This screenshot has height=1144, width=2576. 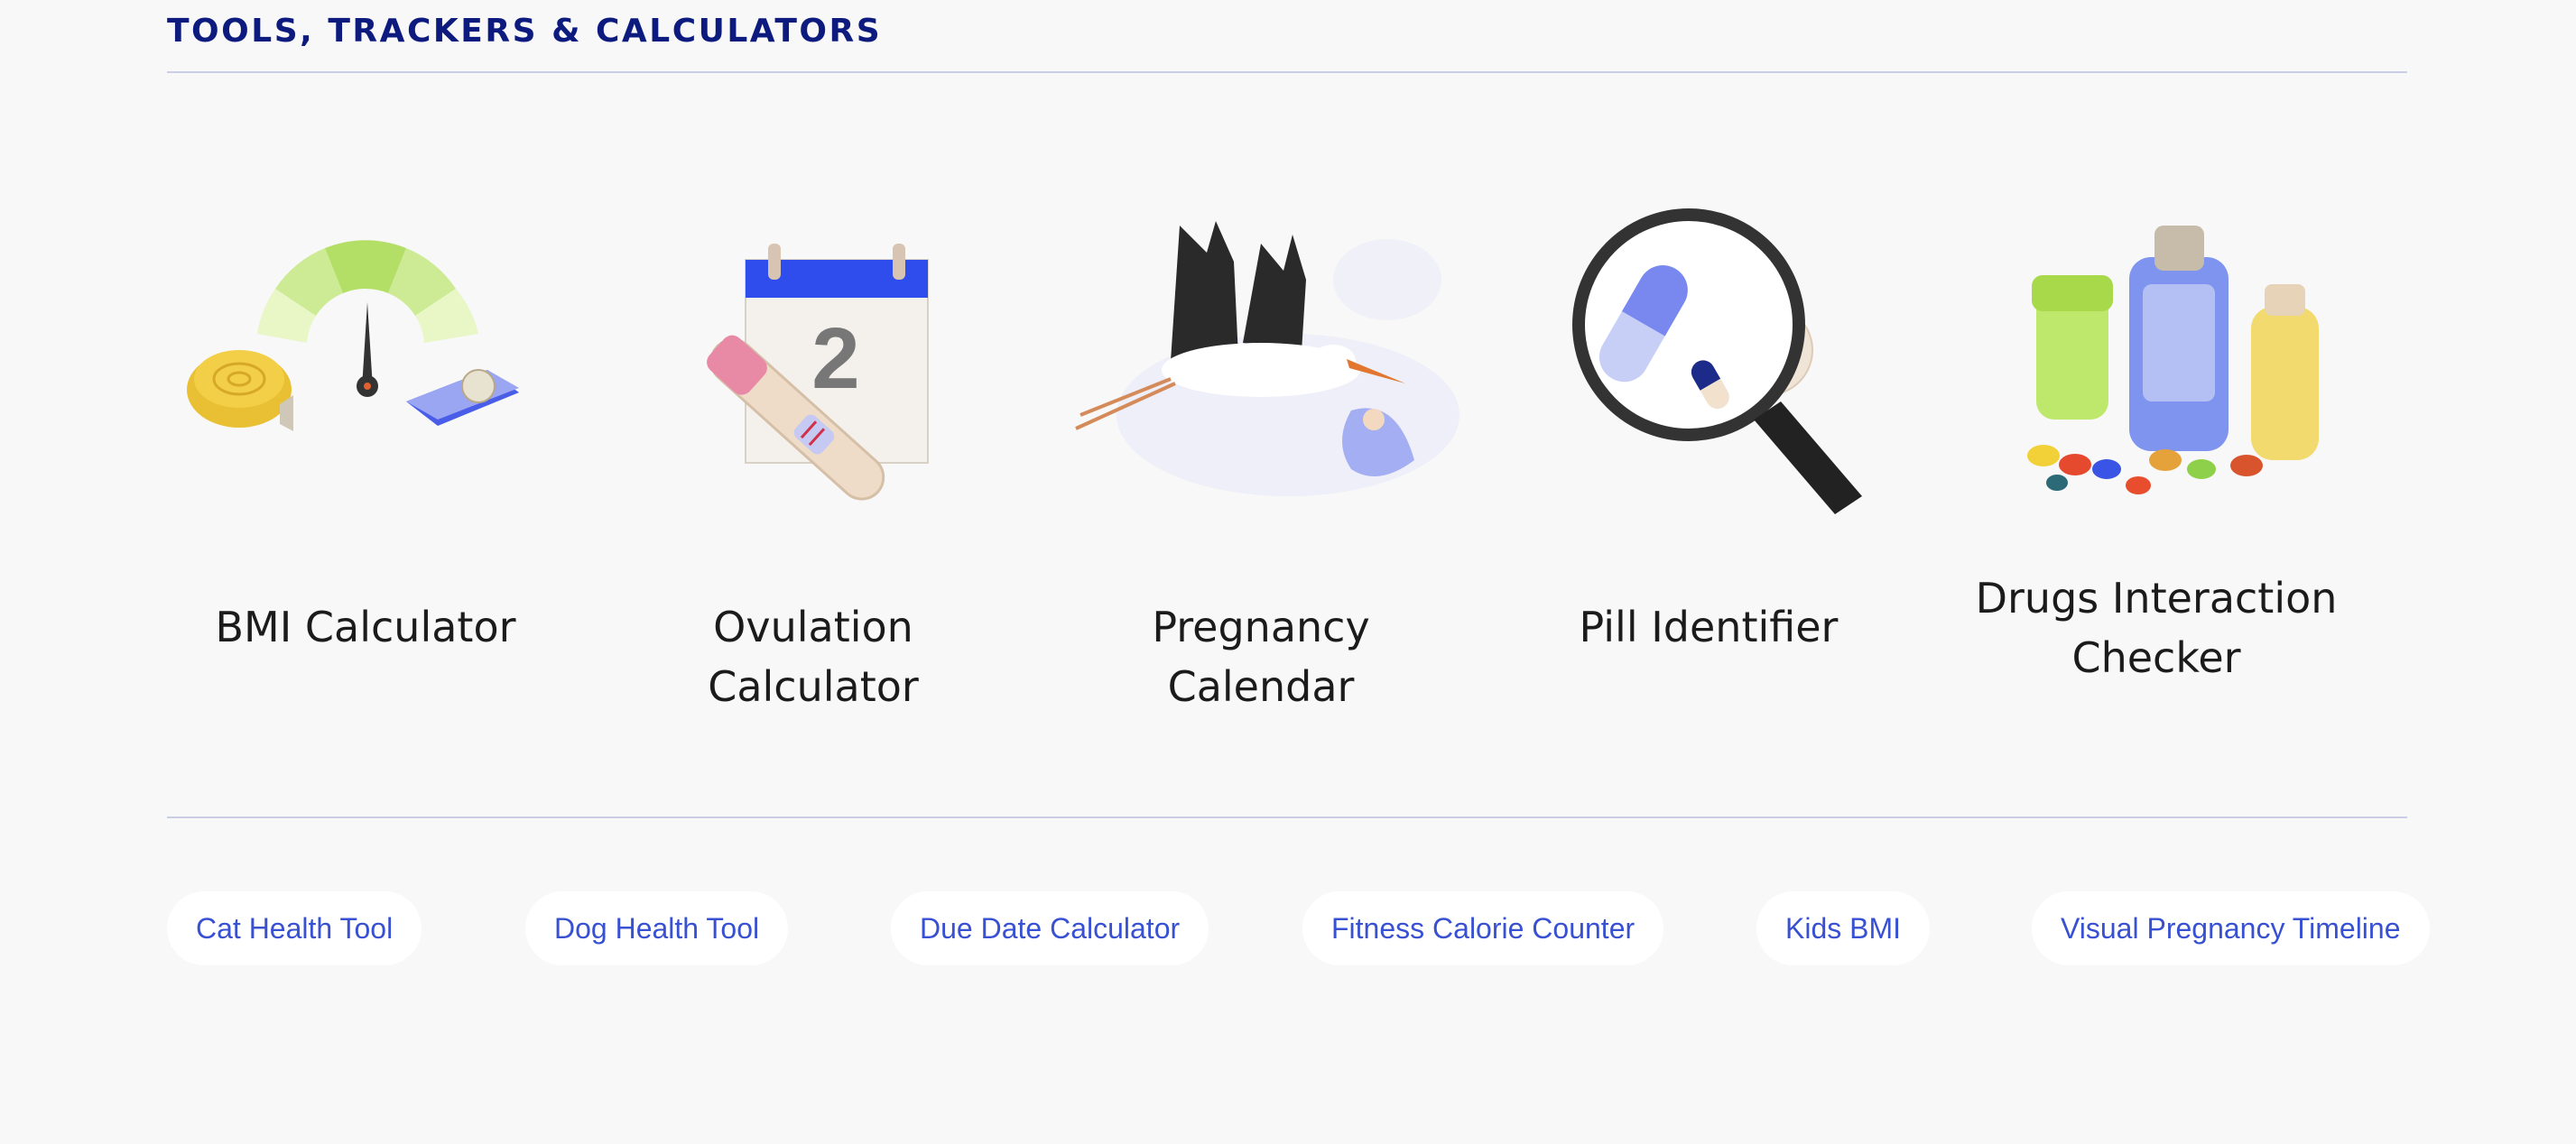 I want to click on link-fitness-calorie-counter: Fitness Calorie Counter, so click(x=1483, y=928).